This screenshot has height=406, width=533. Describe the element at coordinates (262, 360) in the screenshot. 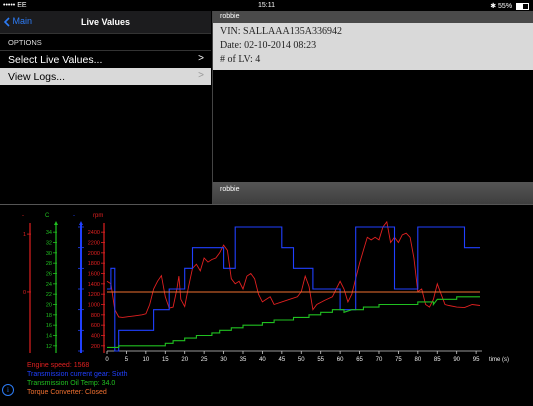

I see `x-tick-label: 40` at that location.